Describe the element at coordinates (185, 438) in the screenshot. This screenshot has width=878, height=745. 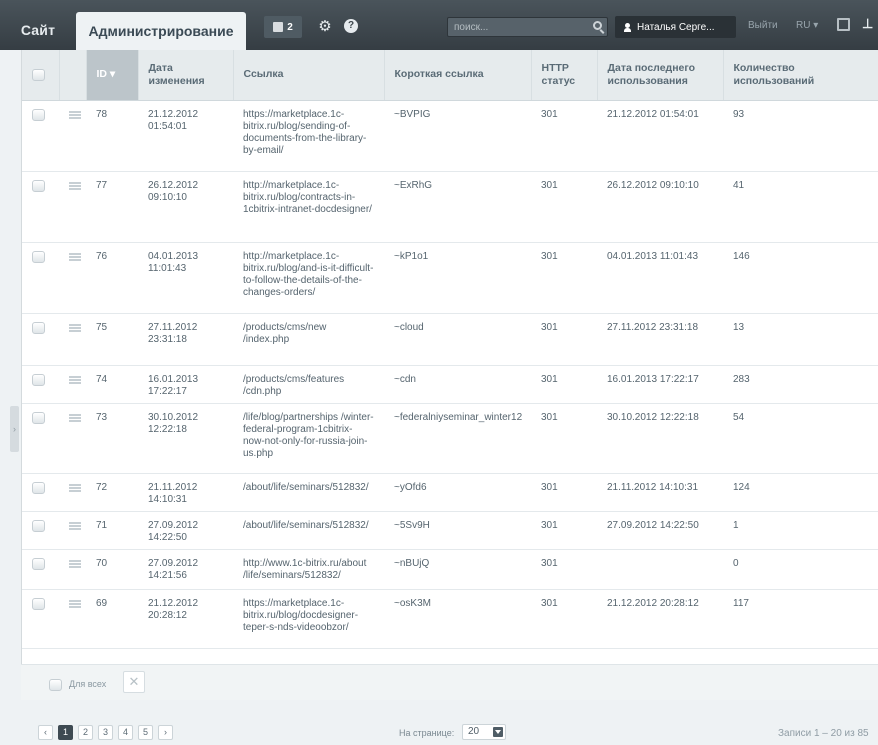
I see `cell-date: 30.10.2012 12:22:18` at that location.